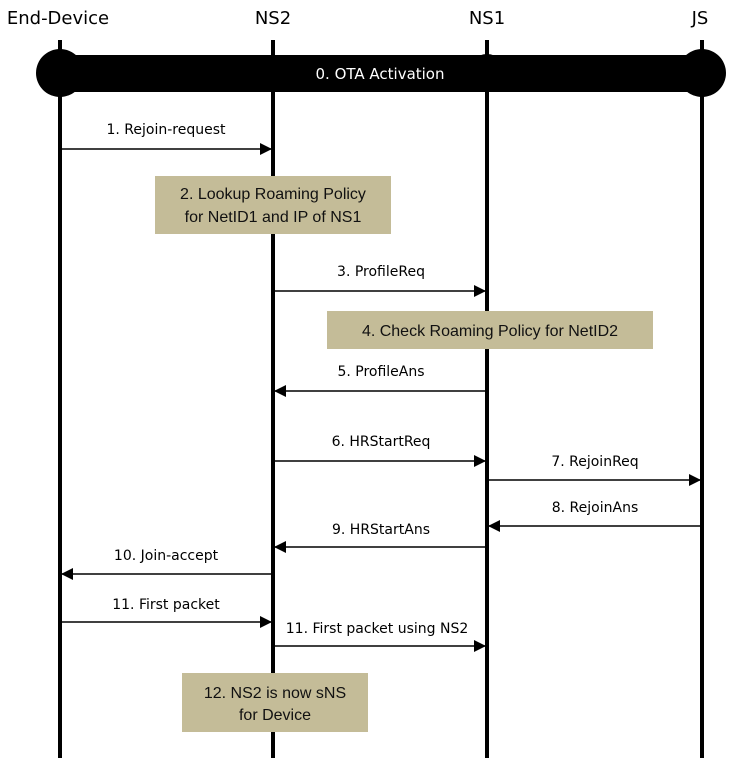 The height and width of the screenshot is (772, 736). Describe the element at coordinates (595, 508) in the screenshot. I see `message-label: 8. RejoinAns` at that location.